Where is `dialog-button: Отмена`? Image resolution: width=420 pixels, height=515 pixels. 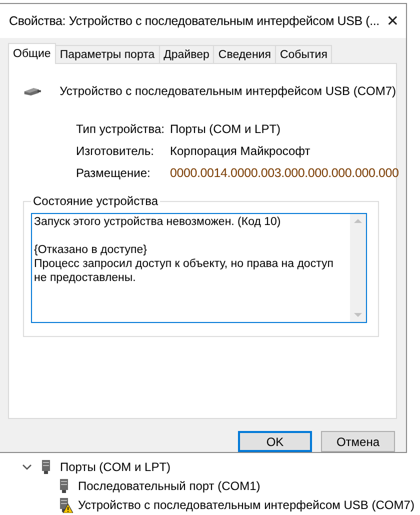 dialog-button: Отмена is located at coordinates (358, 441).